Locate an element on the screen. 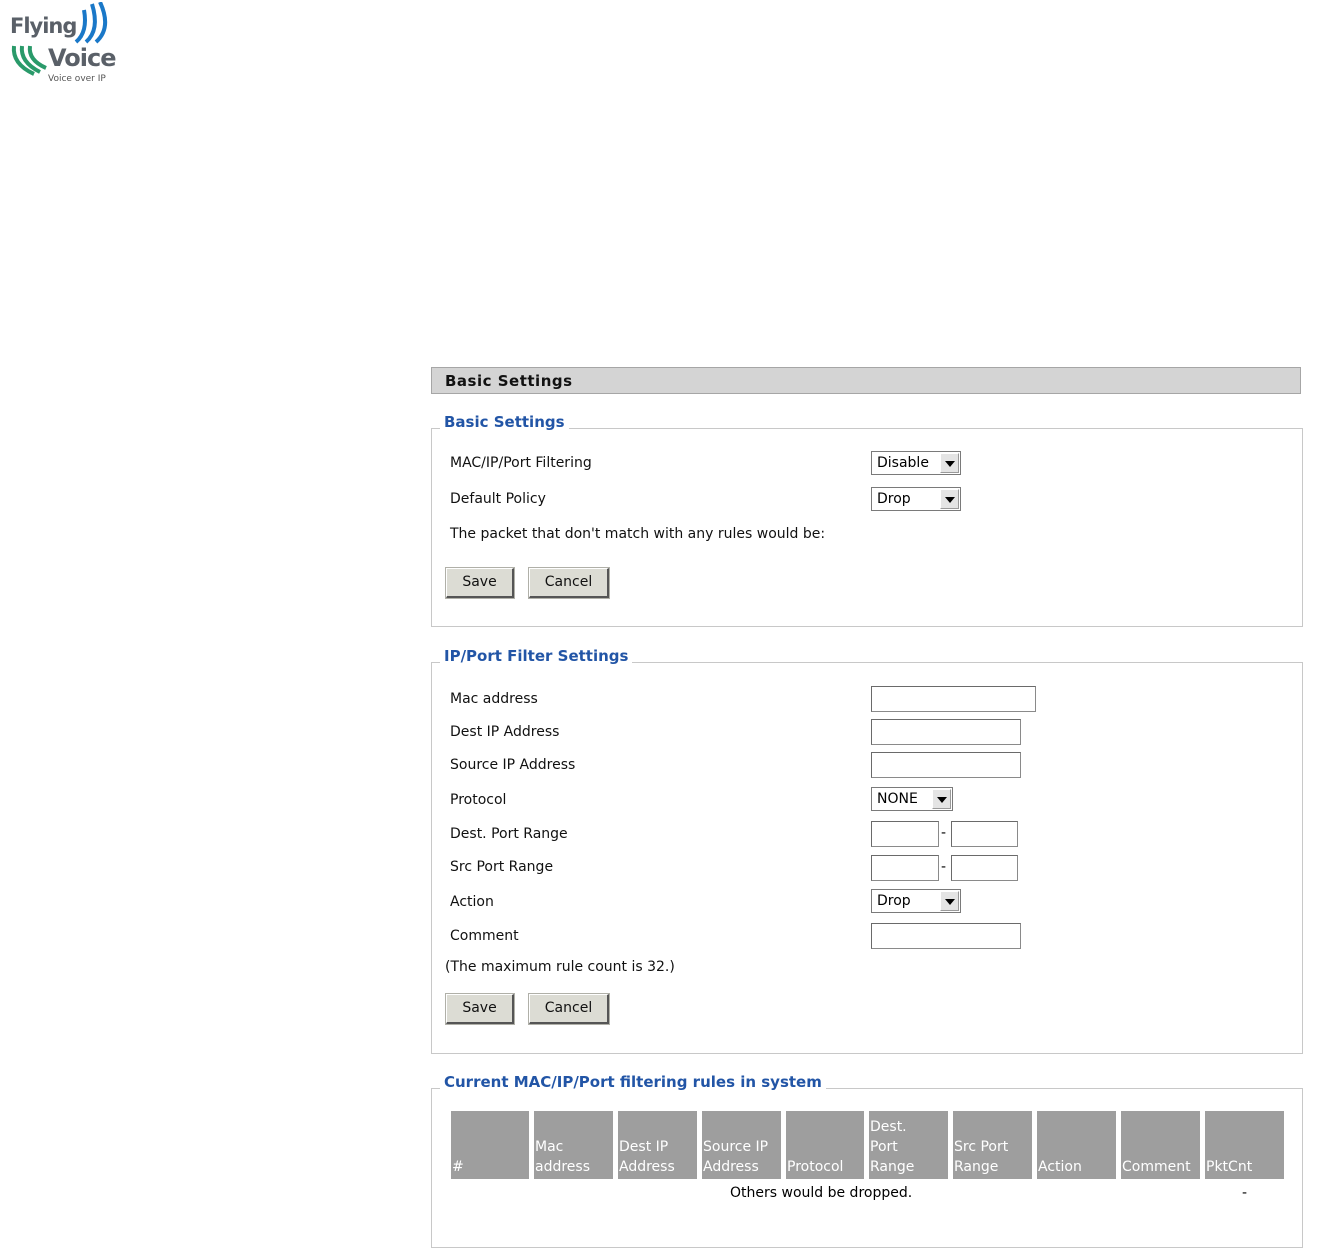 The width and height of the screenshot is (1317, 1248). default-rule-row-text: Others would be dropped. is located at coordinates (821, 1193).